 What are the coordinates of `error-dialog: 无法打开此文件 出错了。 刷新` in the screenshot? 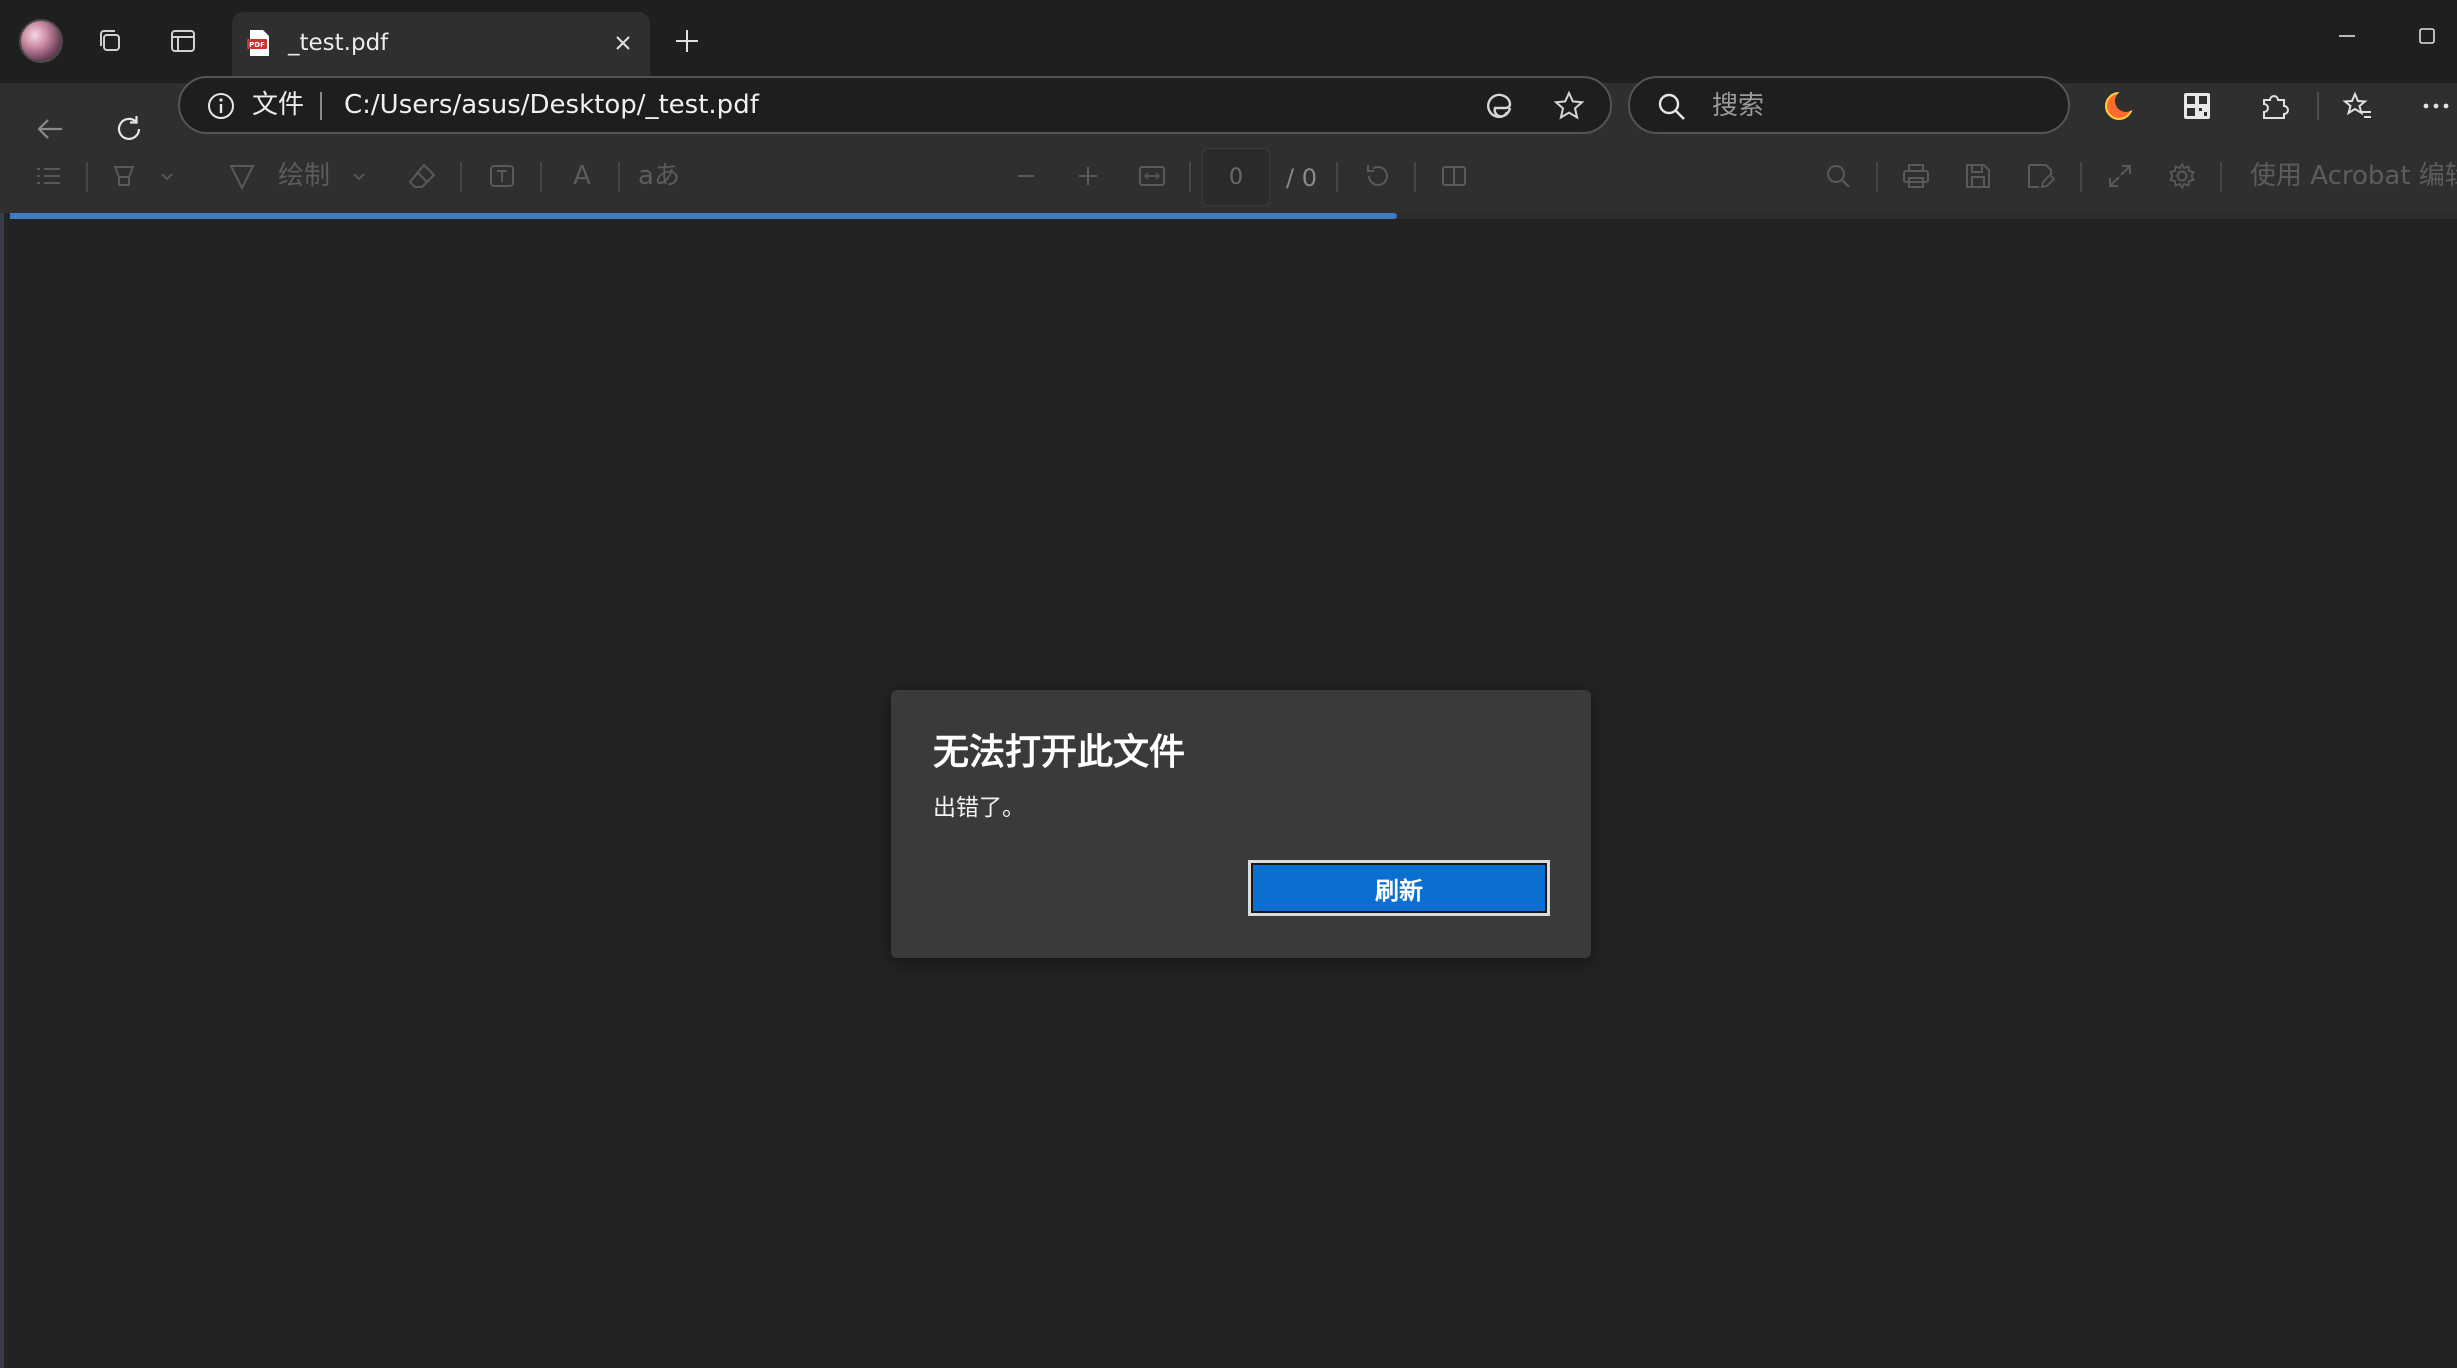 It's located at (1241, 824).